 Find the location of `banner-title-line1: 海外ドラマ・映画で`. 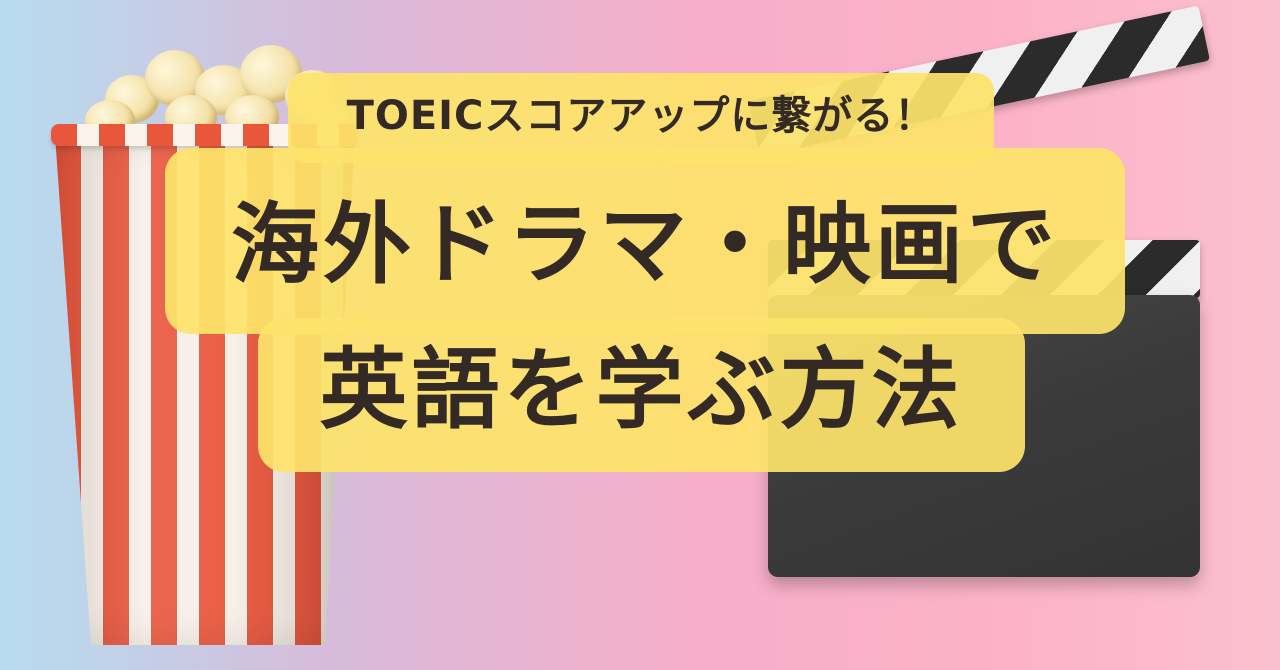

banner-title-line1: 海外ドラマ・映画で is located at coordinates (644, 244).